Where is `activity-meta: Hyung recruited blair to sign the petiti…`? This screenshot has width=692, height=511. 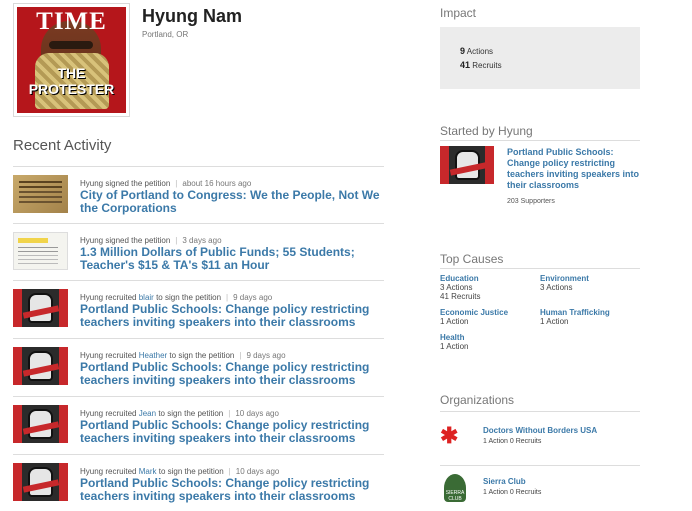 activity-meta: Hyung recruited blair to sign the petiti… is located at coordinates (176, 297).